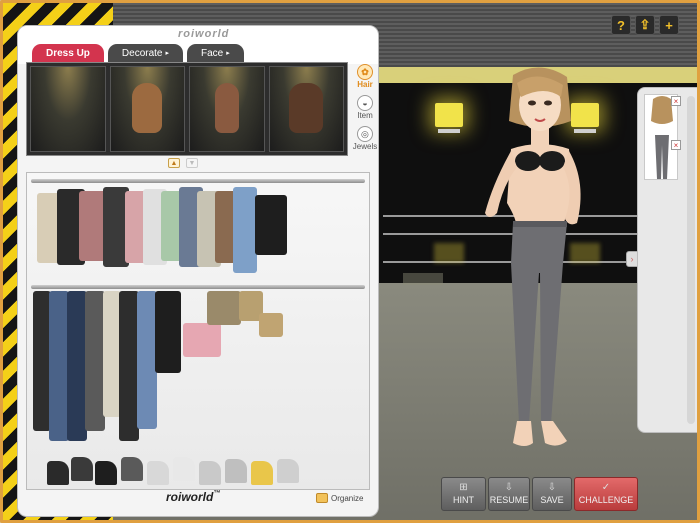 This screenshot has height=523, width=700. What do you see at coordinates (339, 498) in the screenshot?
I see `organize-button: Organize` at bounding box center [339, 498].